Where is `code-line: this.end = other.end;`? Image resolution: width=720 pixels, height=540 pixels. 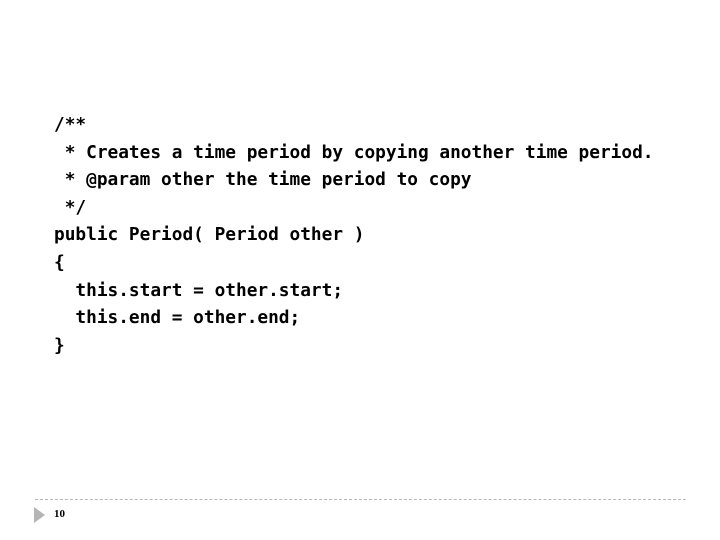 code-line: this.end = other.end; is located at coordinates (177, 318).